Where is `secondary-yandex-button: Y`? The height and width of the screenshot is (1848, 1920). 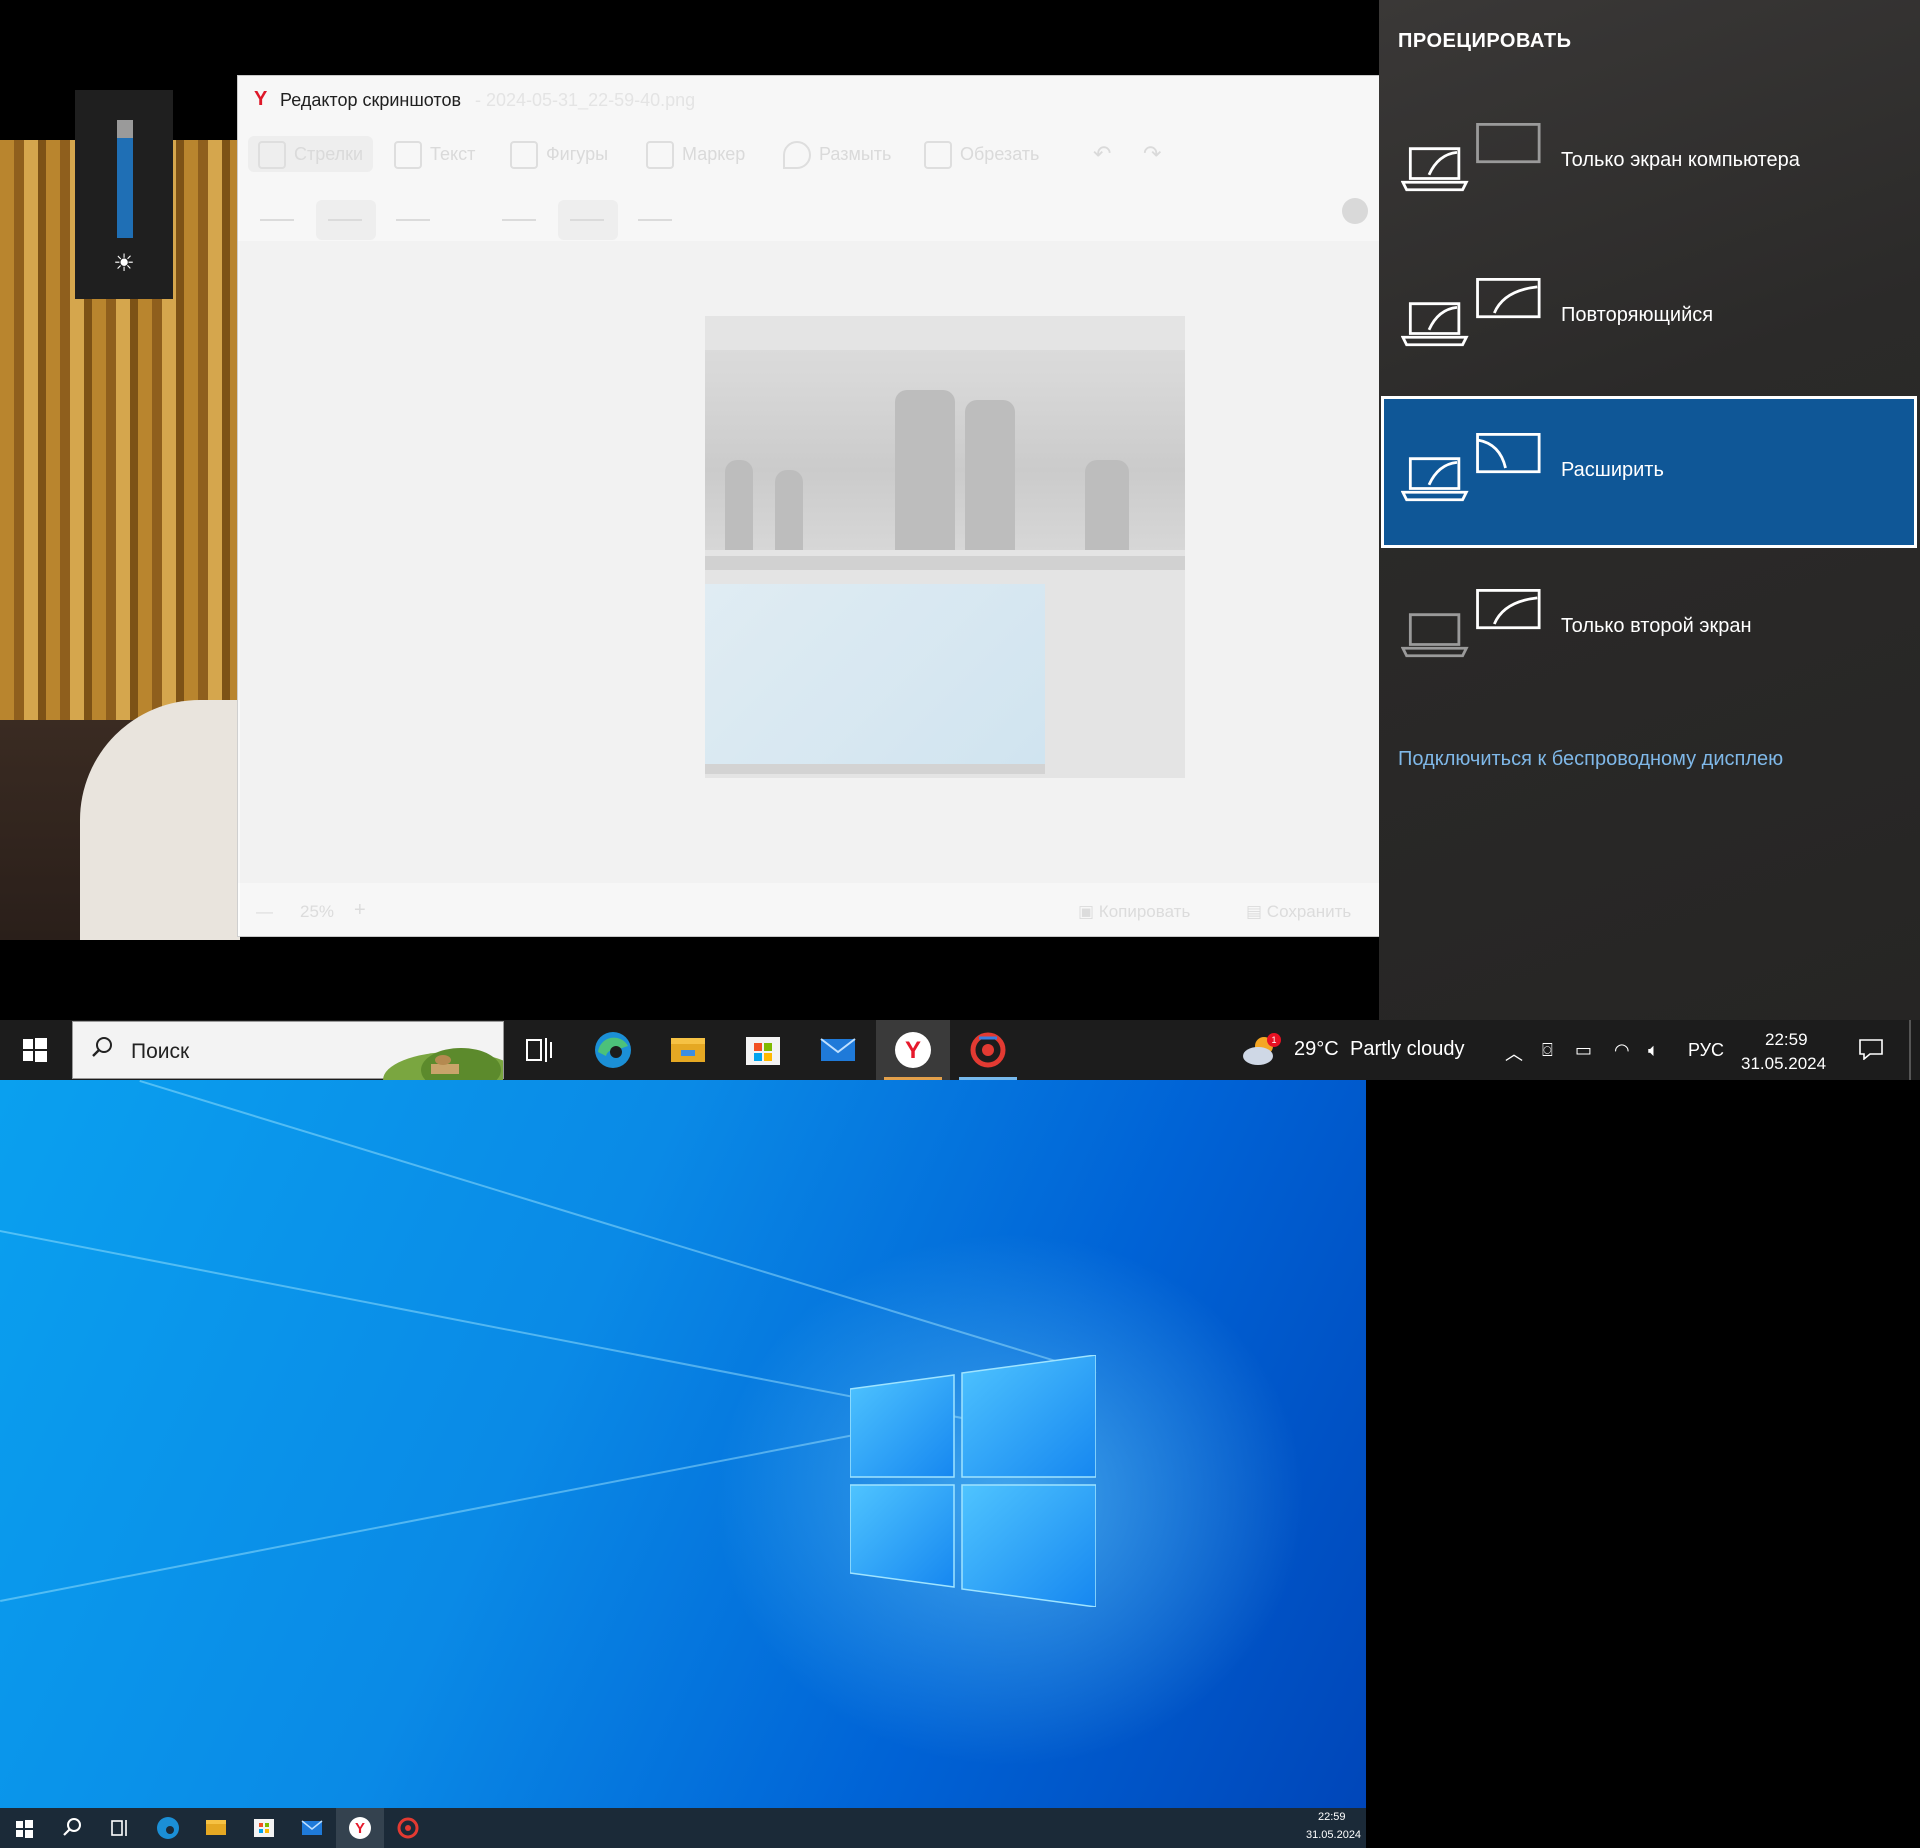 secondary-yandex-button: Y is located at coordinates (360, 1828).